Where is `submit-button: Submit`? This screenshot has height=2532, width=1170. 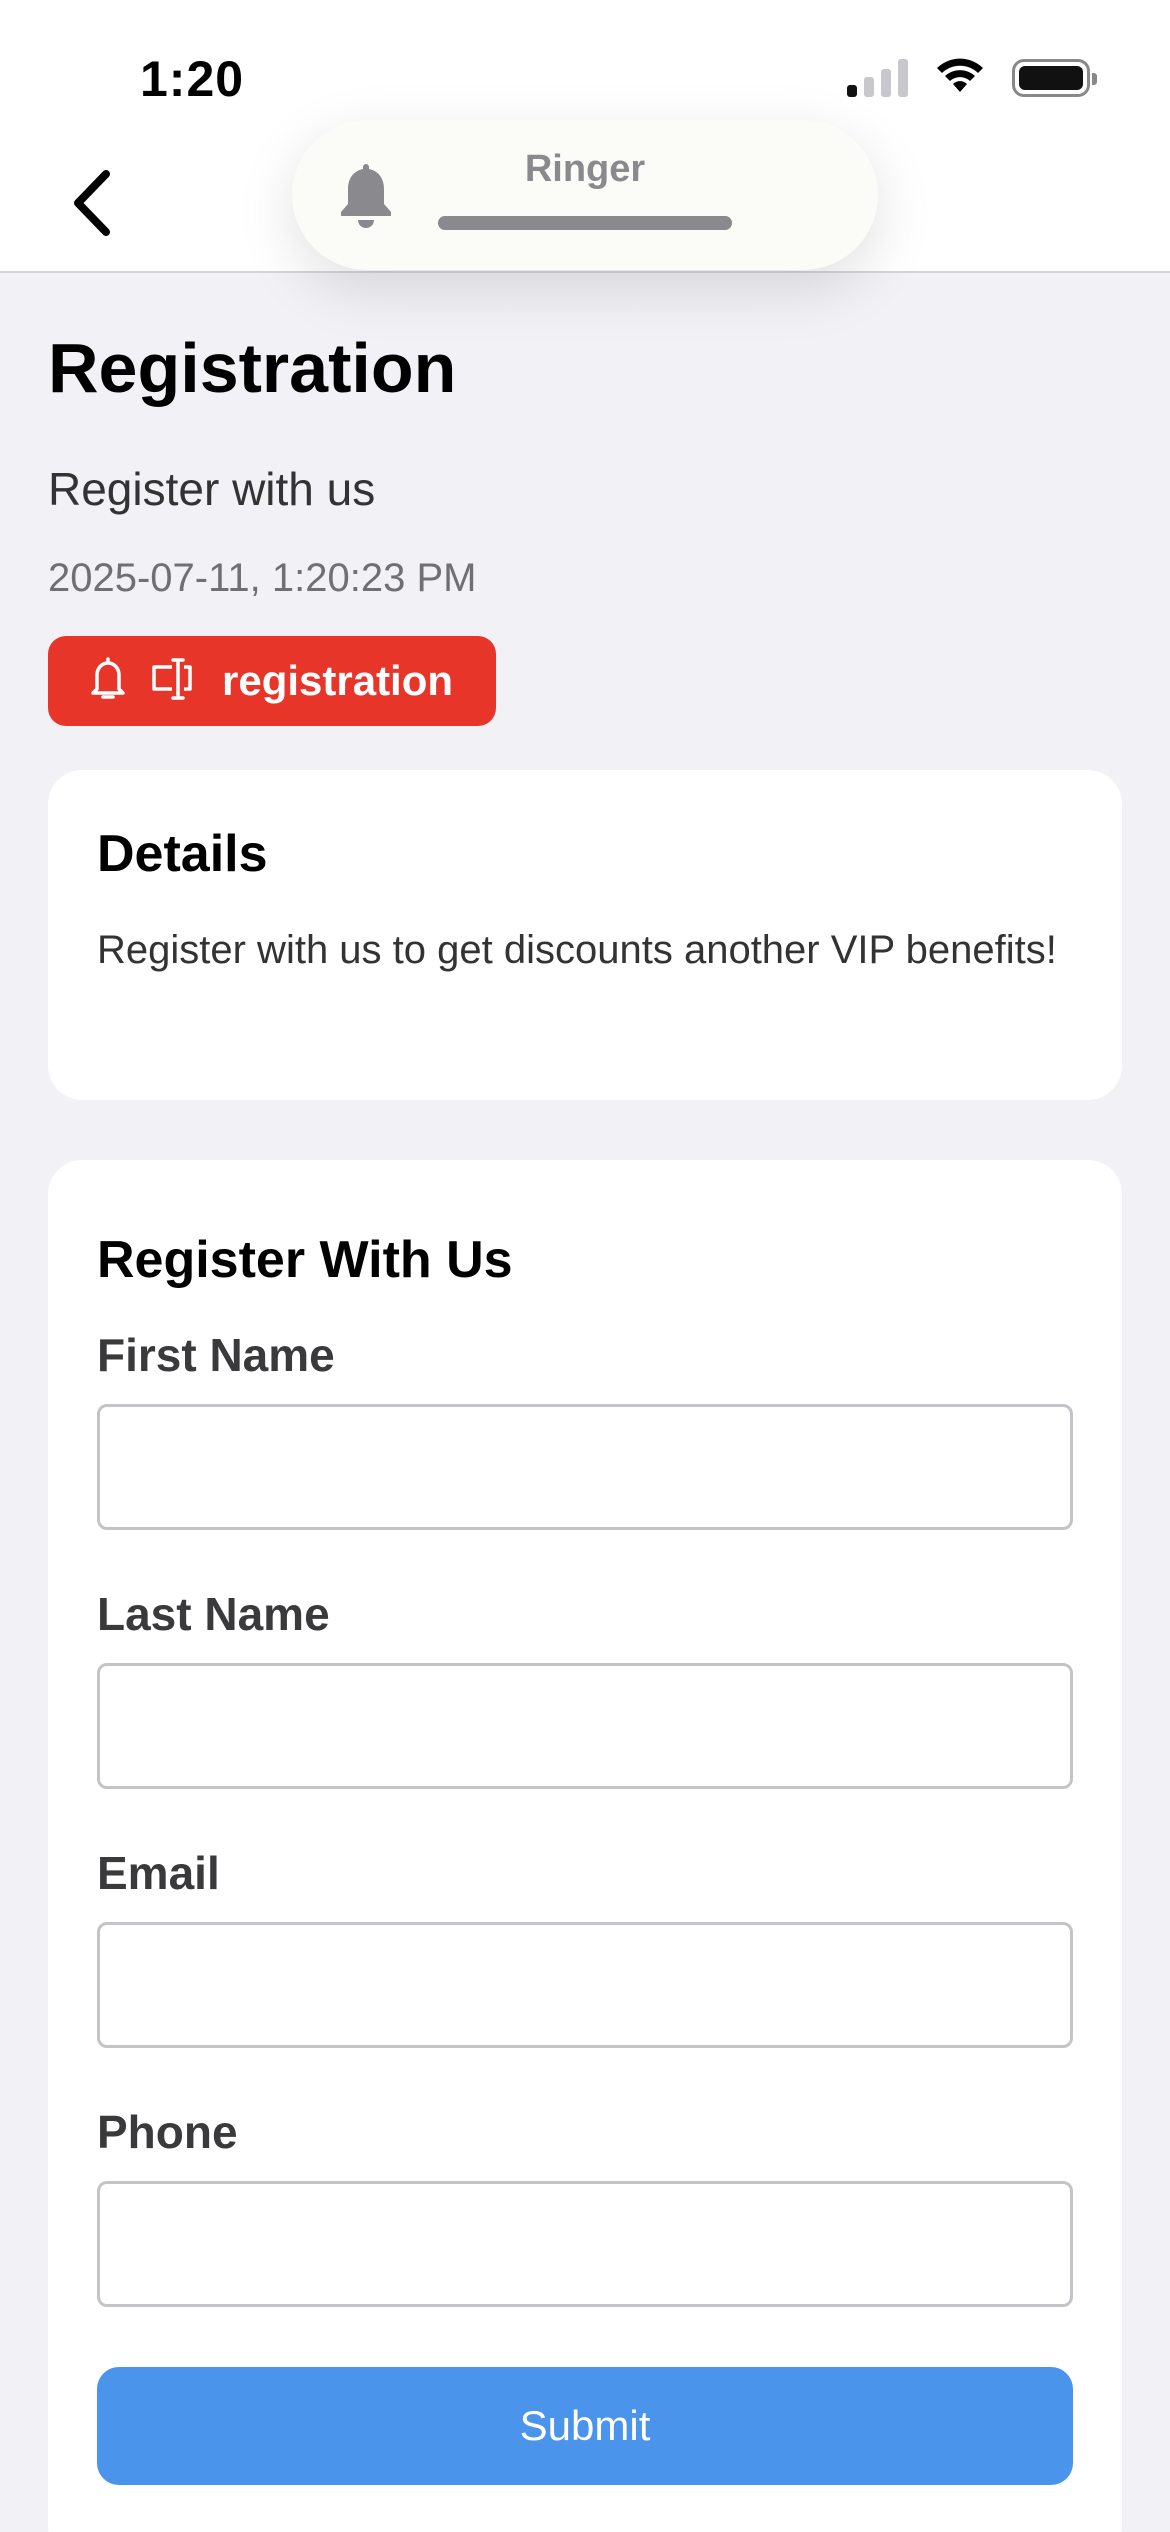
submit-button: Submit is located at coordinates (585, 2426).